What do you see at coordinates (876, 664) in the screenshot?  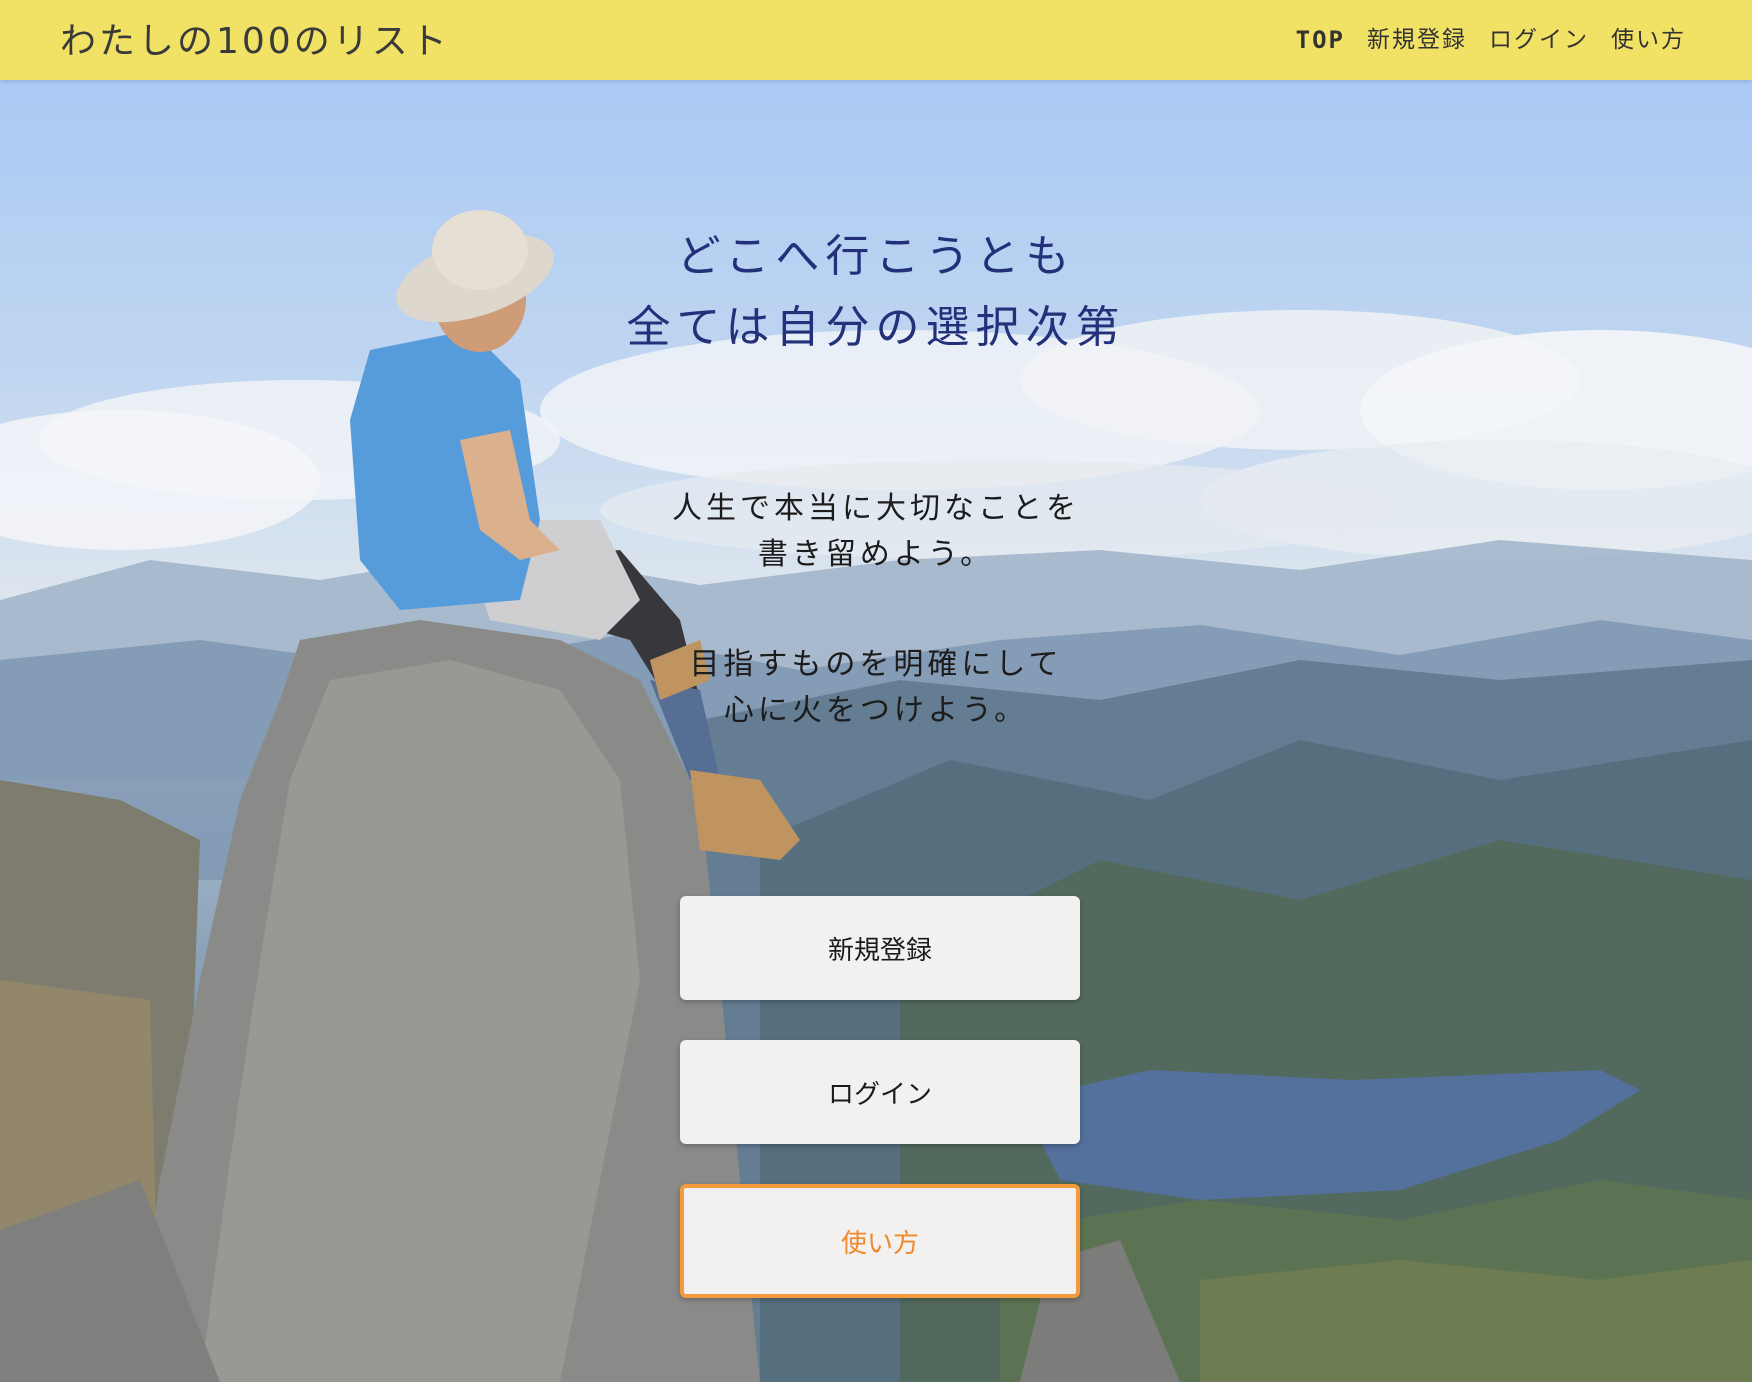 I see `hero-paragraph2-line1: 目指すものを明確にして` at bounding box center [876, 664].